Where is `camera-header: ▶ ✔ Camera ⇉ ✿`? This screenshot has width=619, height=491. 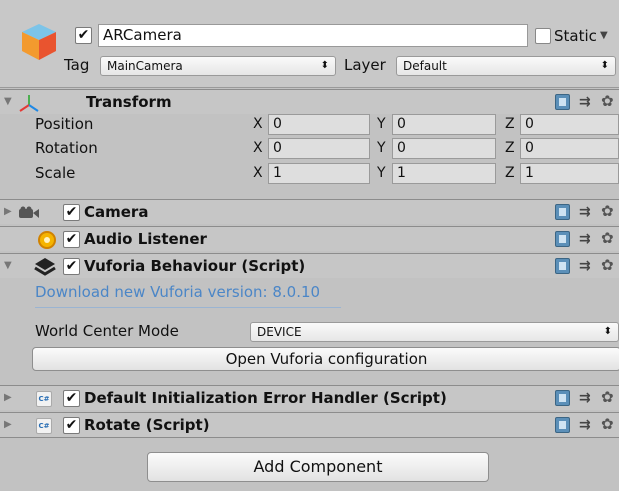
camera-header: ▶ ✔ Camera ⇉ ✿ is located at coordinates (309, 211).